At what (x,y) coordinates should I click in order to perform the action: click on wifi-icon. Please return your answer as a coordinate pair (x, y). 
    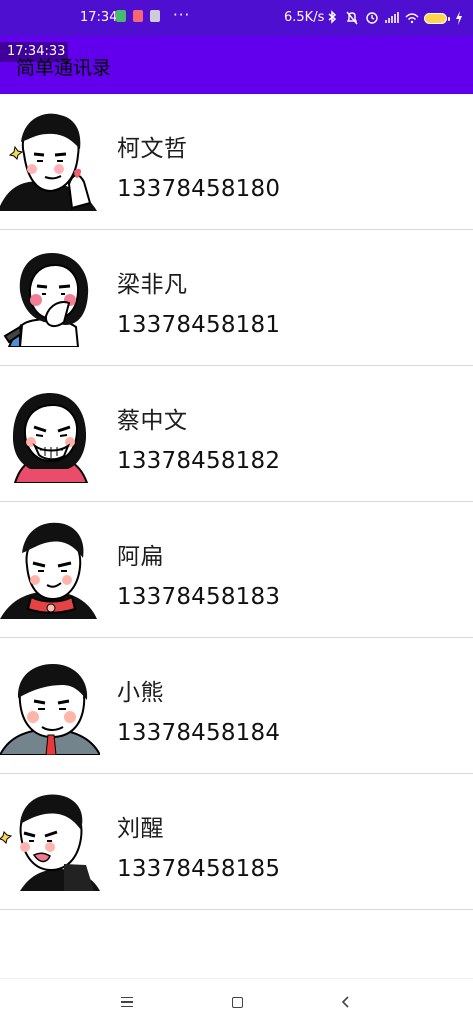
    Looking at the image, I should click on (412, 18).